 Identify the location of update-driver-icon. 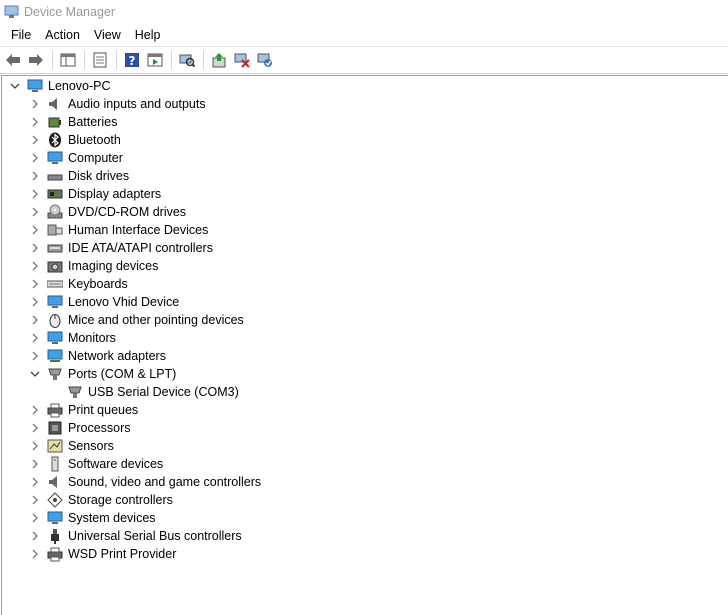
(219, 60).